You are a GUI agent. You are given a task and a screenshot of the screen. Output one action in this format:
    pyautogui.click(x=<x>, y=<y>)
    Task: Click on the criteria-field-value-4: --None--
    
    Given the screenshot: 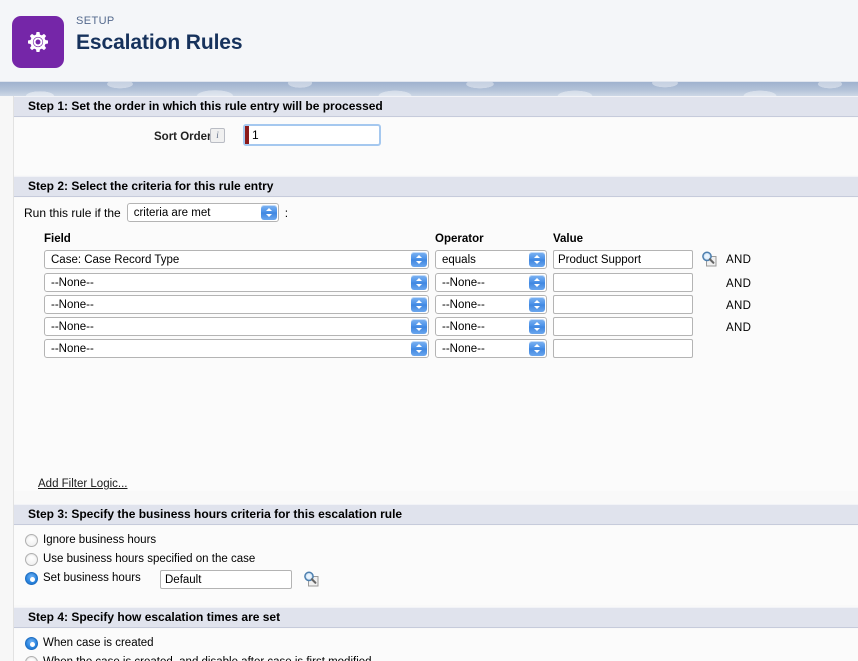 What is the action you would take?
    pyautogui.click(x=72, y=349)
    